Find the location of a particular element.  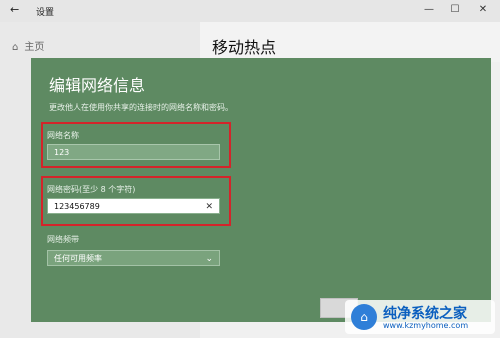

network-band-value: 任何可用频率 is located at coordinates (78, 258).